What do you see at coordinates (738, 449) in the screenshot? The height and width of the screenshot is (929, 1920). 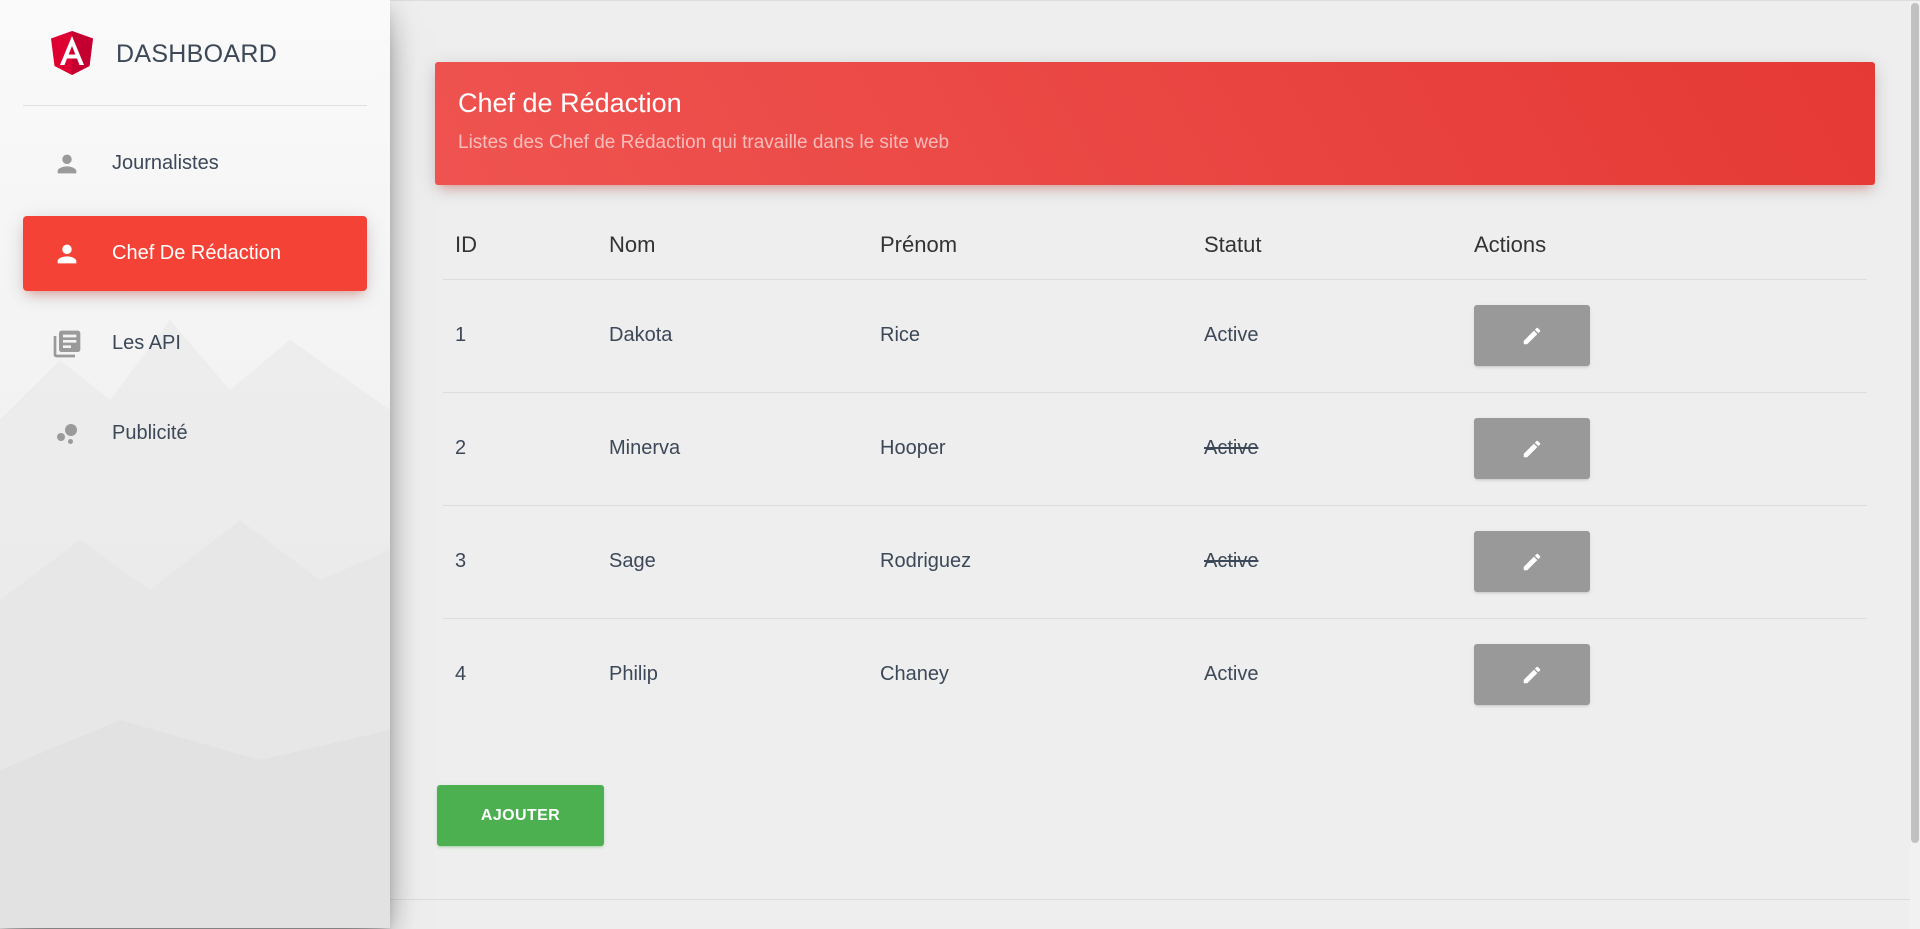 I see `cell-nom: Minerva` at bounding box center [738, 449].